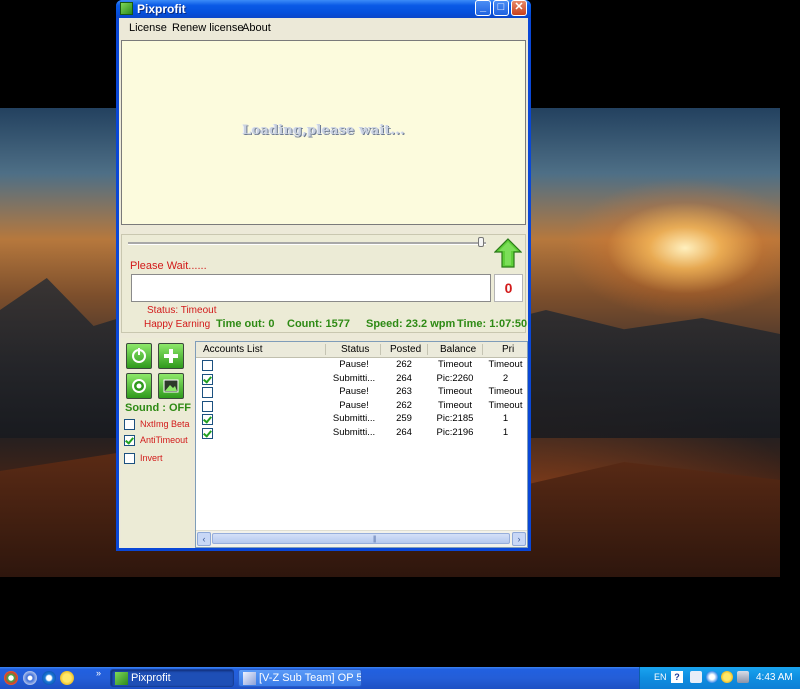 This screenshot has width=800, height=689. Describe the element at coordinates (727, 677) in the screenshot. I see `messenger-tray-icon` at that location.